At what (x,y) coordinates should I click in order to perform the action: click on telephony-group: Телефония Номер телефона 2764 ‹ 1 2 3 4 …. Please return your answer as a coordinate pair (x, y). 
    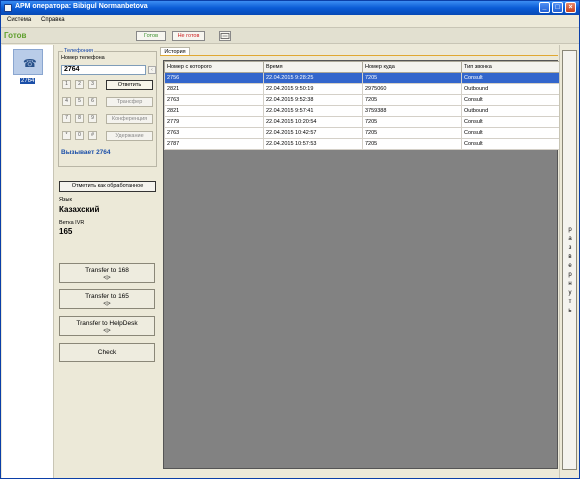
    Looking at the image, I should click on (107, 107).